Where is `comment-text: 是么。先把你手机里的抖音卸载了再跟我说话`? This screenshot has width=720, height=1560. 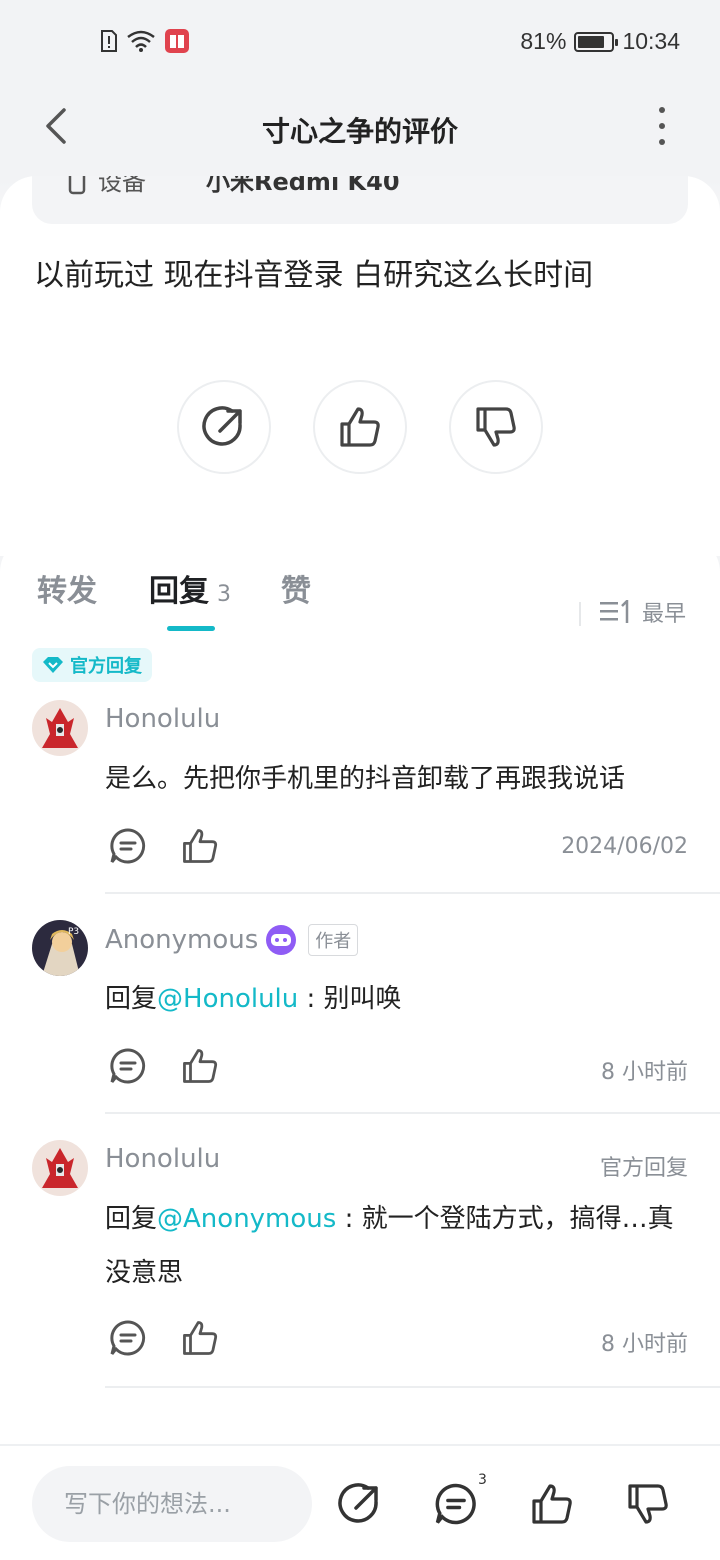 comment-text: 是么。先把你手机里的抖音卸载了再跟我说话 is located at coordinates (365, 779).